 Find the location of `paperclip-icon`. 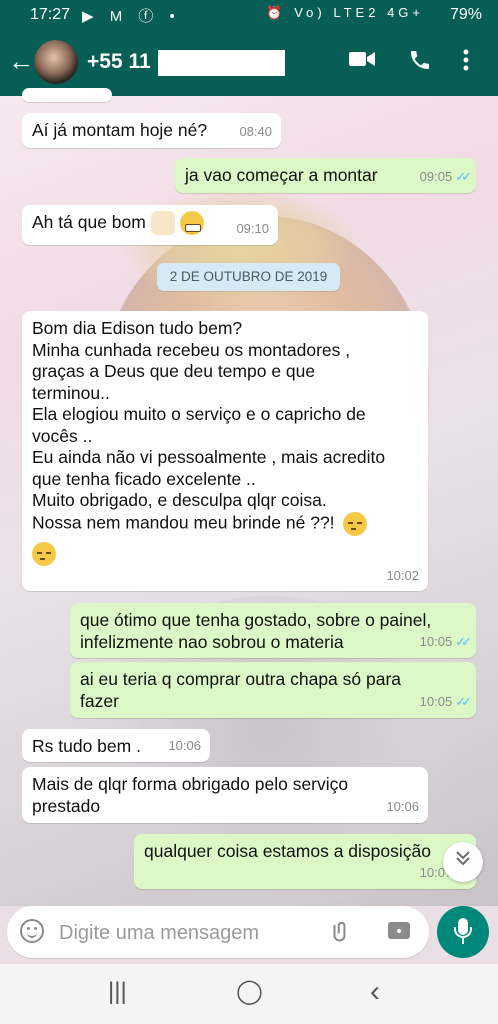

paperclip-icon is located at coordinates (342, 931).